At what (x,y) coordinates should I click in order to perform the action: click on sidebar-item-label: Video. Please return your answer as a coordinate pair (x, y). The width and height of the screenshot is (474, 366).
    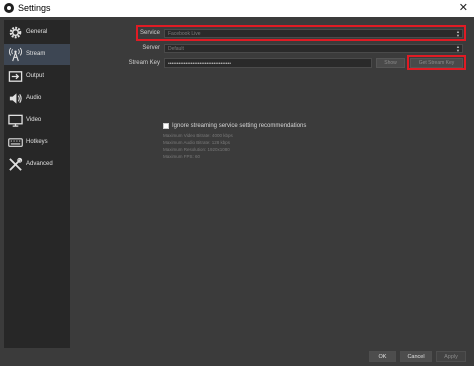
    Looking at the image, I should click on (34, 120).